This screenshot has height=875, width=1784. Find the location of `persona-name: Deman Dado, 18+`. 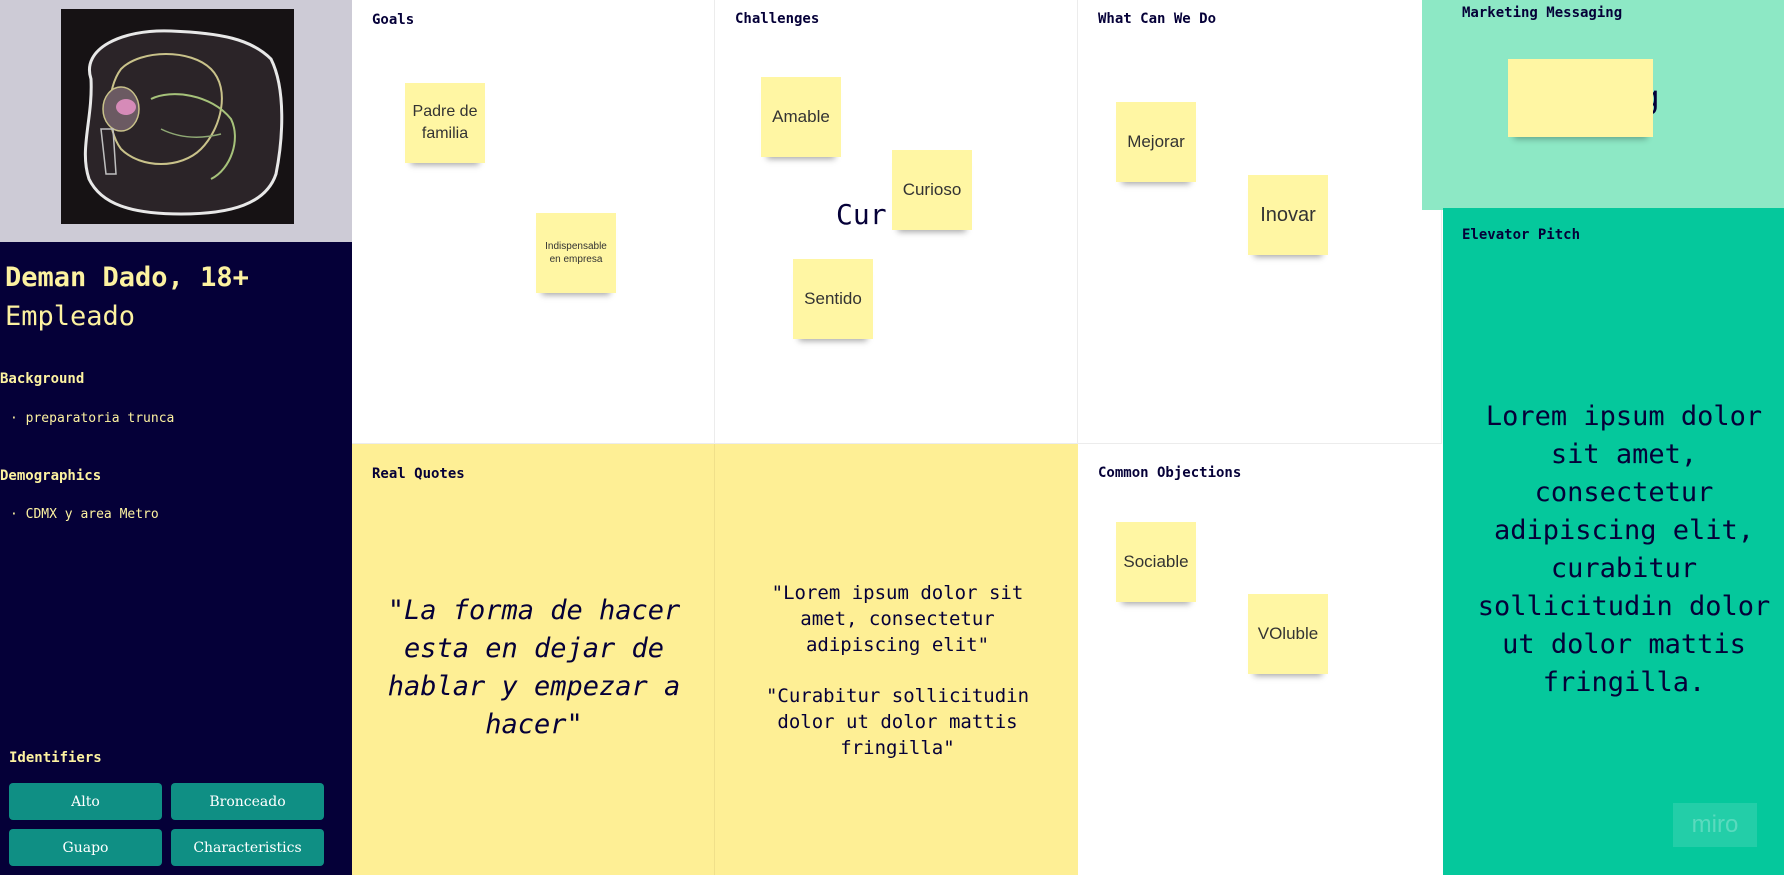

persona-name: Deman Dado, 18+ is located at coordinates (127, 277).